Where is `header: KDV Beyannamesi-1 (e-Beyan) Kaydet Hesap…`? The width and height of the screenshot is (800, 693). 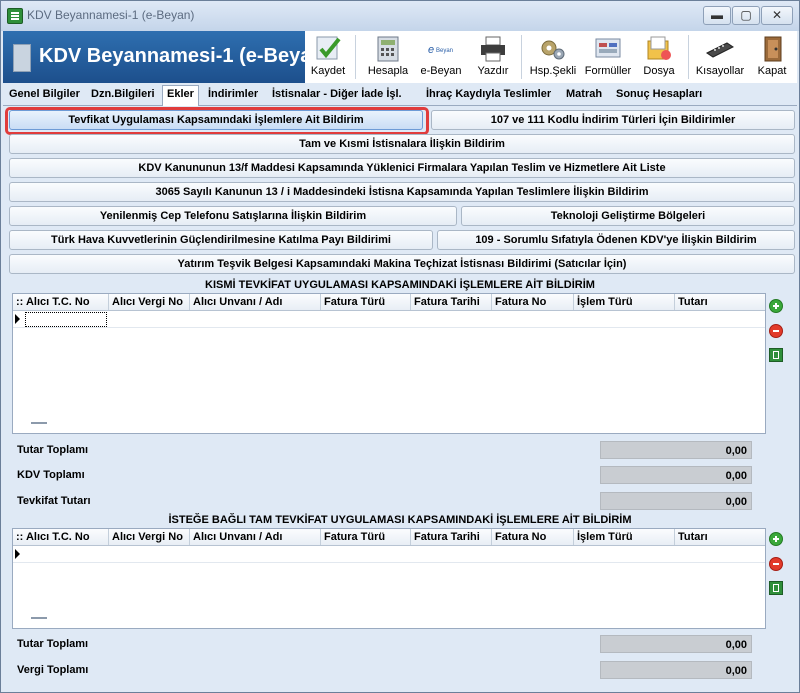 header: KDV Beyannamesi-1 (e-Beyan) Kaydet Hesap… is located at coordinates (400, 57).